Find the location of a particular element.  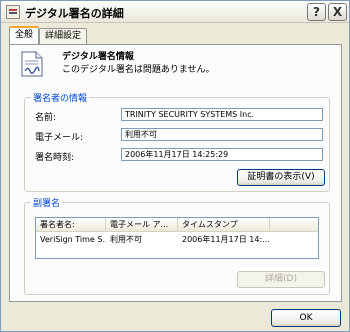

help-button: ? is located at coordinates (316, 12).